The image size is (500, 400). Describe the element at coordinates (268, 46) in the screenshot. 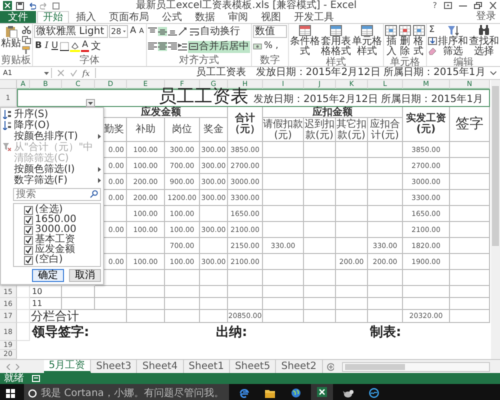

I see `percent-button: %` at that location.